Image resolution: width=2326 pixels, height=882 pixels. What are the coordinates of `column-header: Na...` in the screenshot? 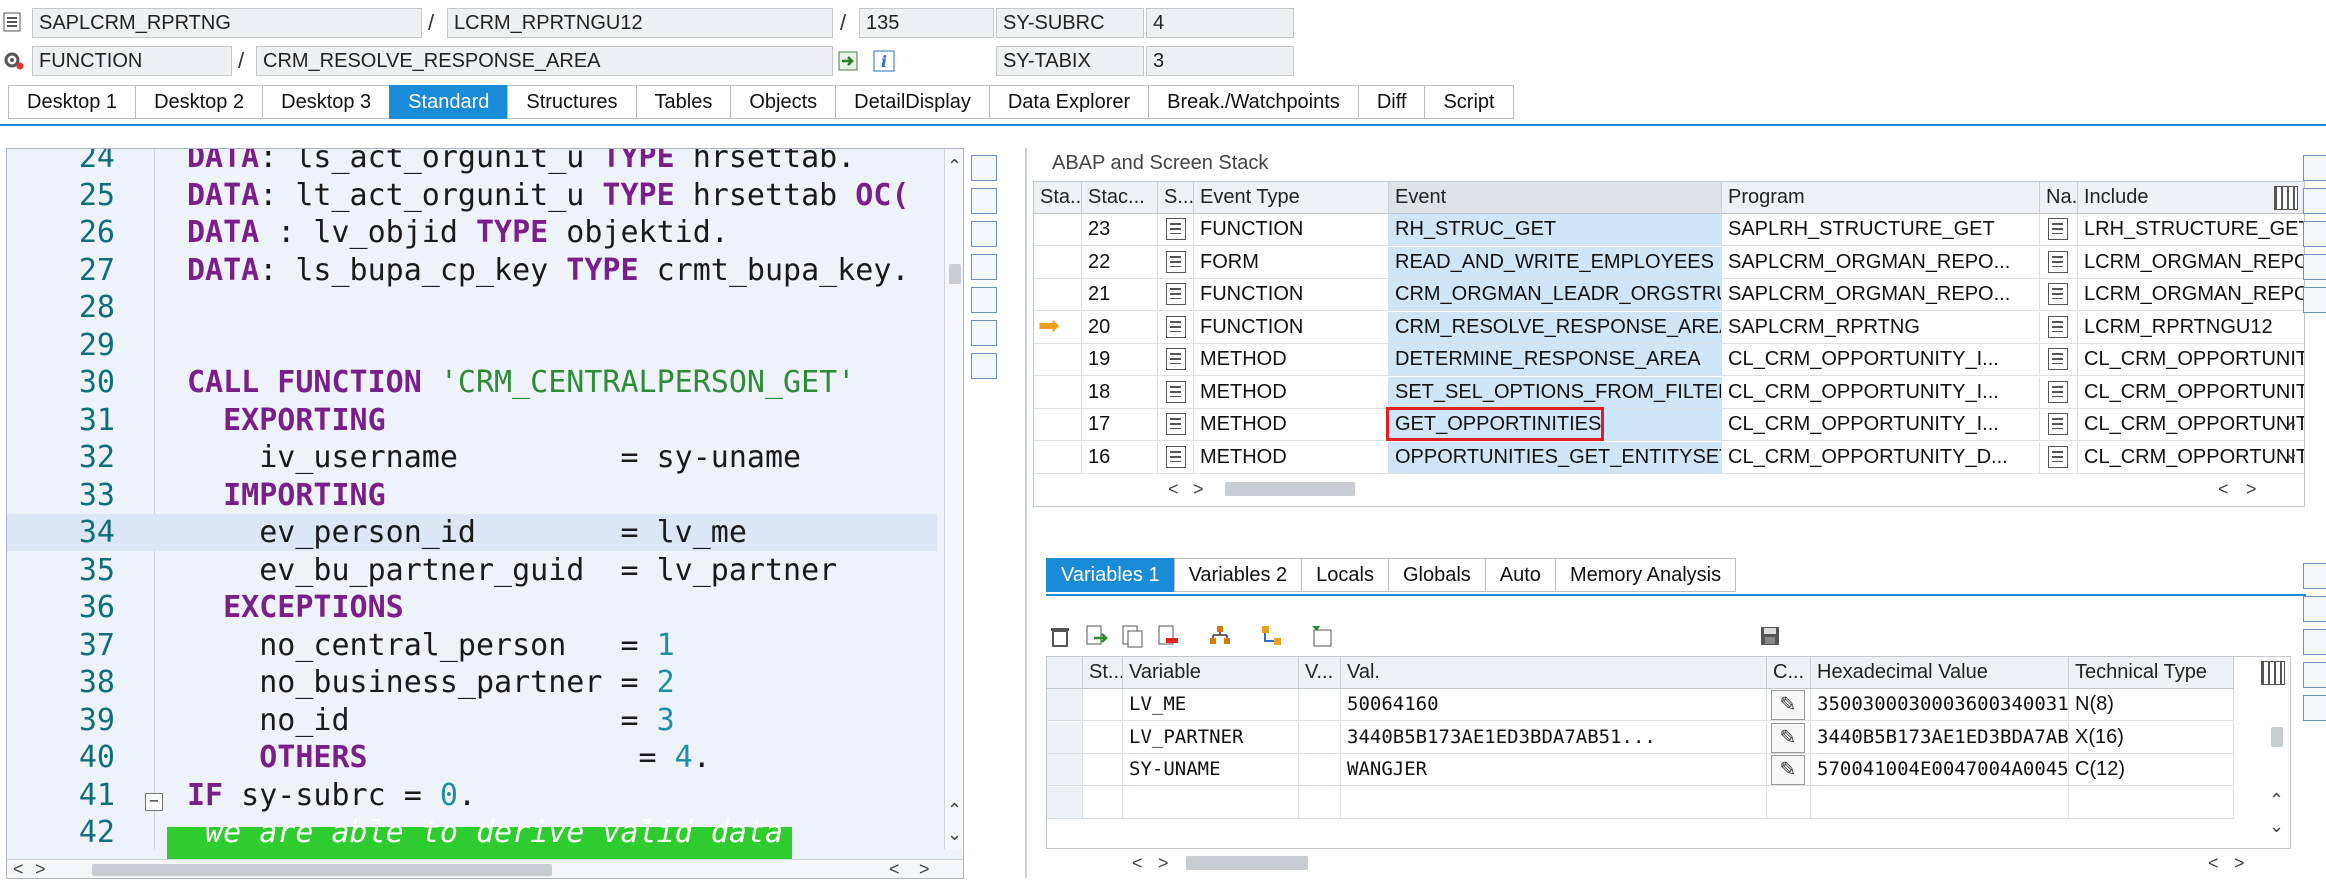 It's located at (2059, 198).